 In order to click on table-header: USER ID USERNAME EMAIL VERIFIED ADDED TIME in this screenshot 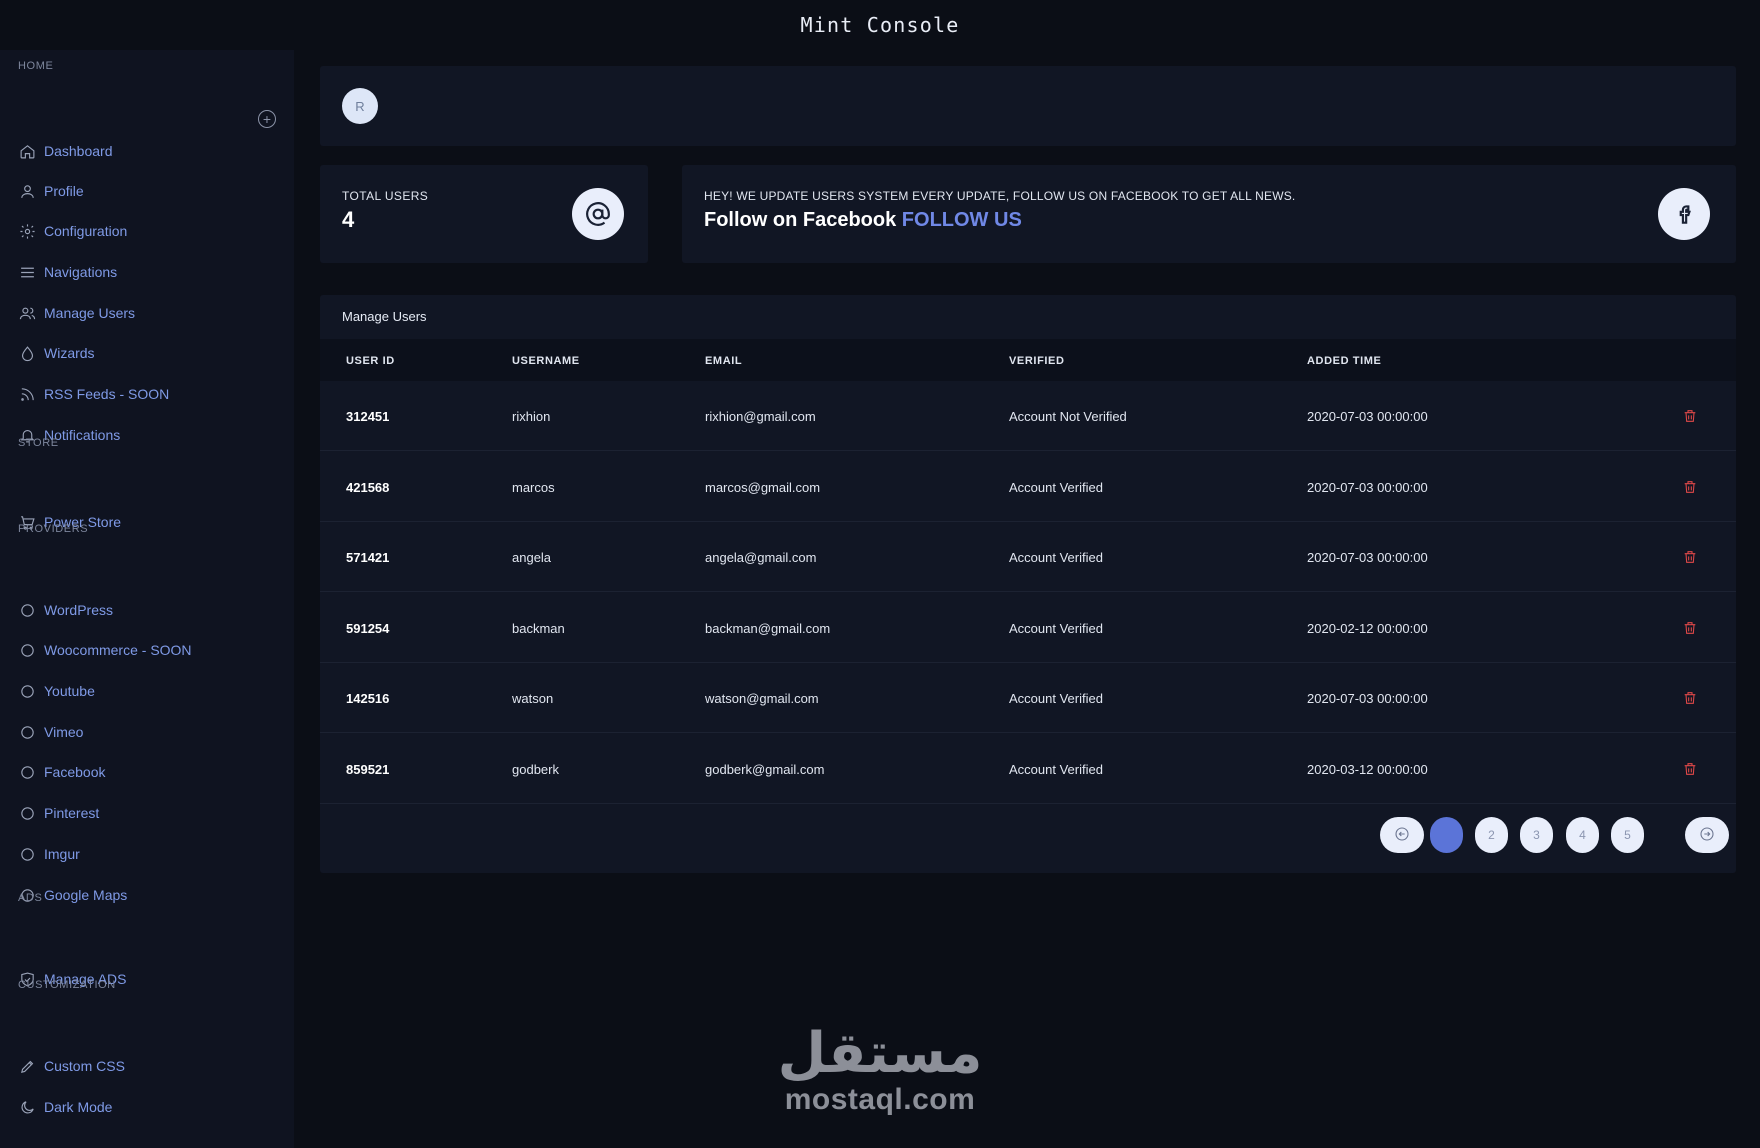, I will do `click(1028, 360)`.